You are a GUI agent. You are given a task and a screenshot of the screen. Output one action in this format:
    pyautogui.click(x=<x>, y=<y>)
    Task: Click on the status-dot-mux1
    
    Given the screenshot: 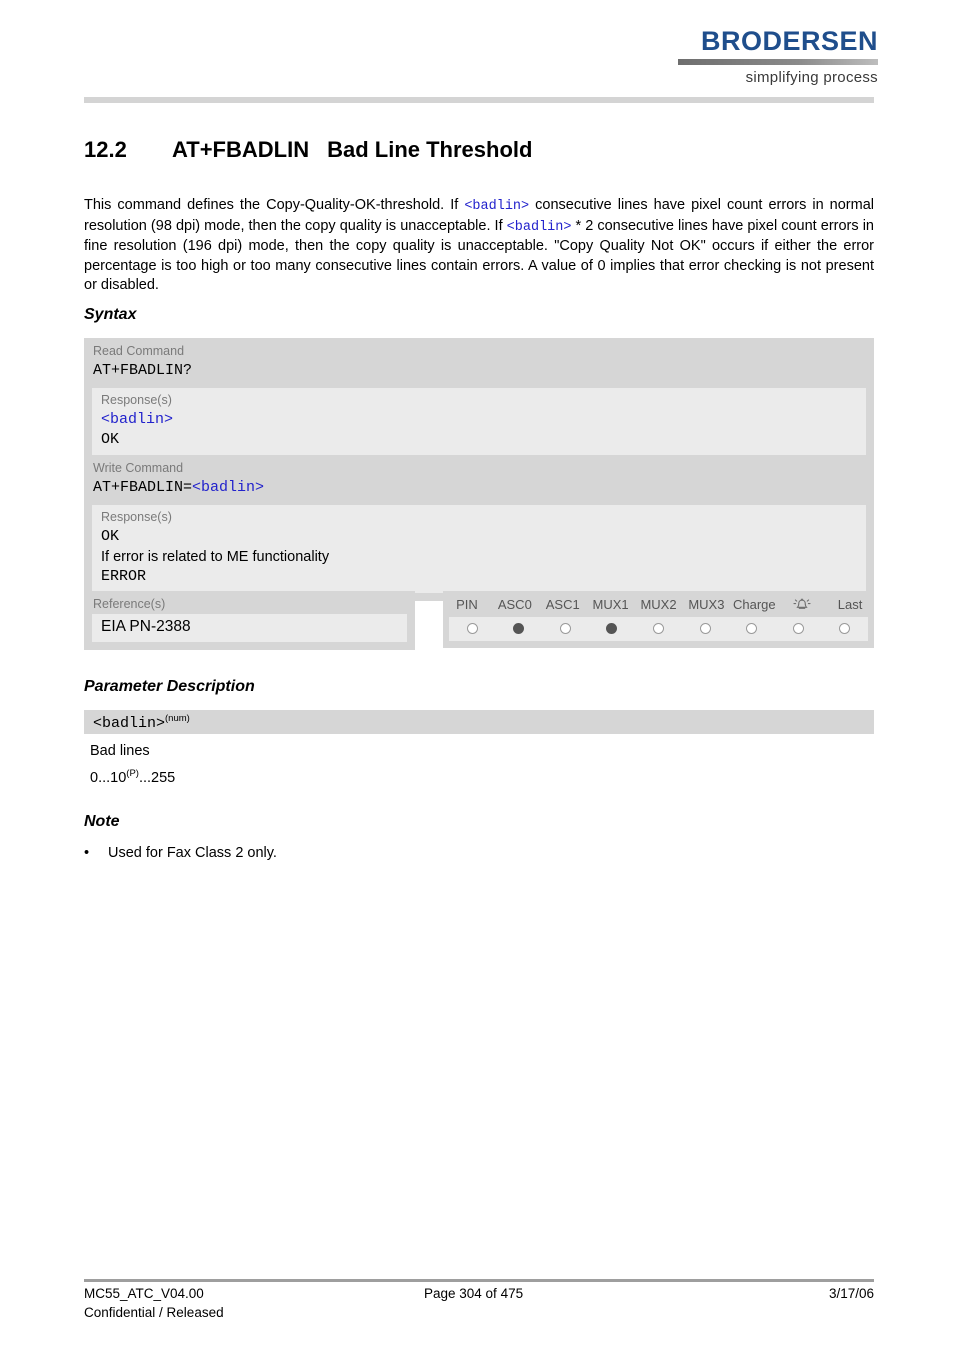 What is the action you would take?
    pyautogui.click(x=612, y=628)
    